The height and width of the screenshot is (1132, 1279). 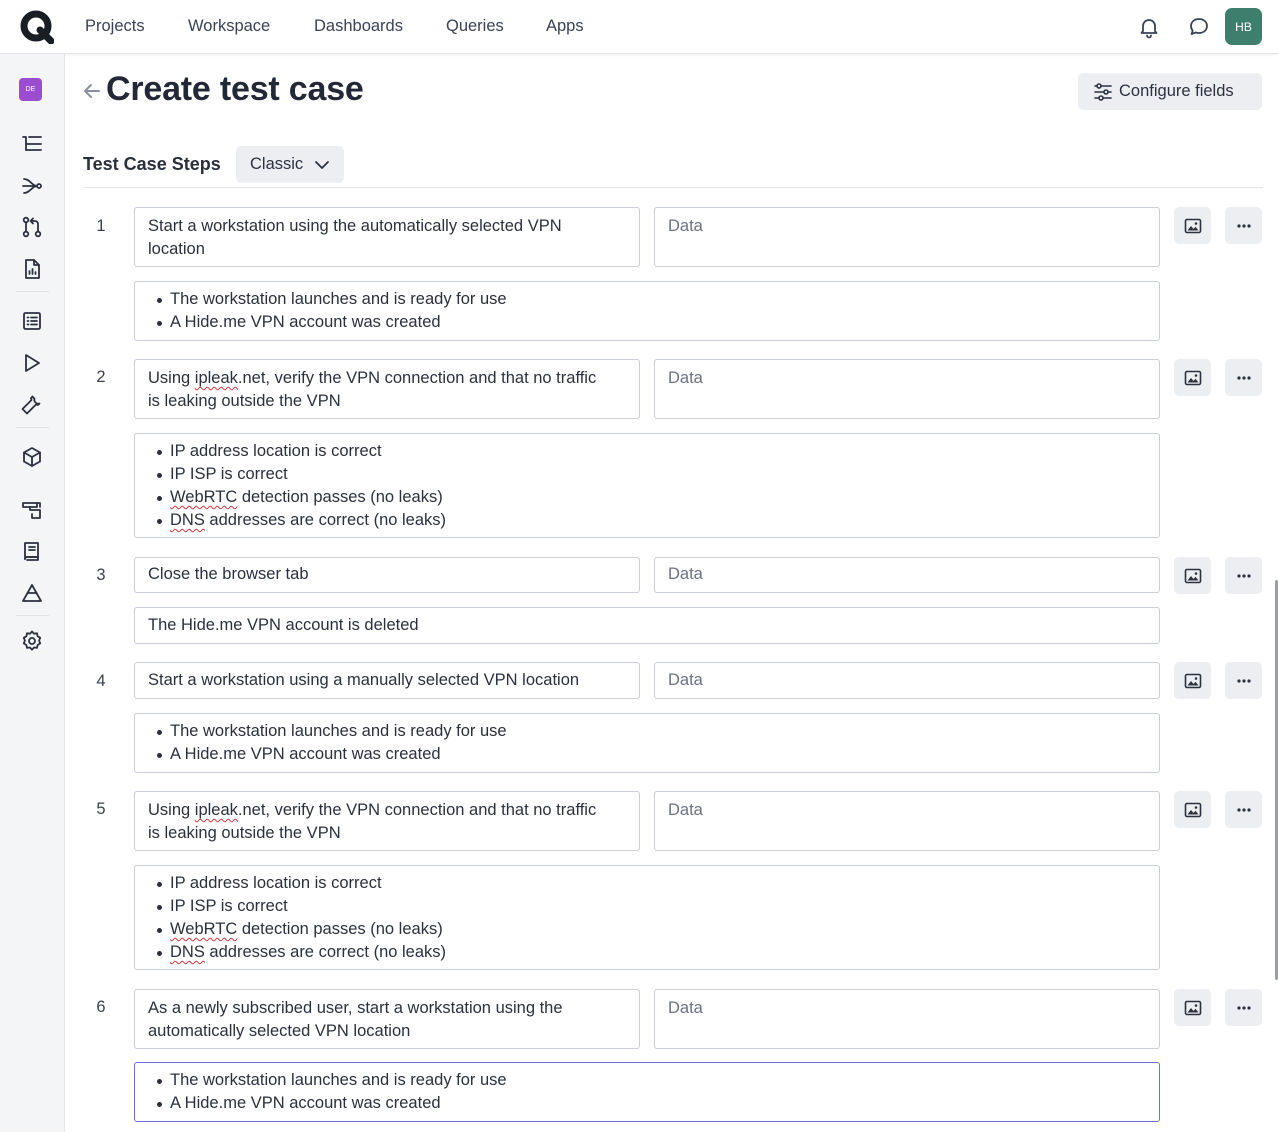 I want to click on step-action-line: location, so click(x=176, y=249).